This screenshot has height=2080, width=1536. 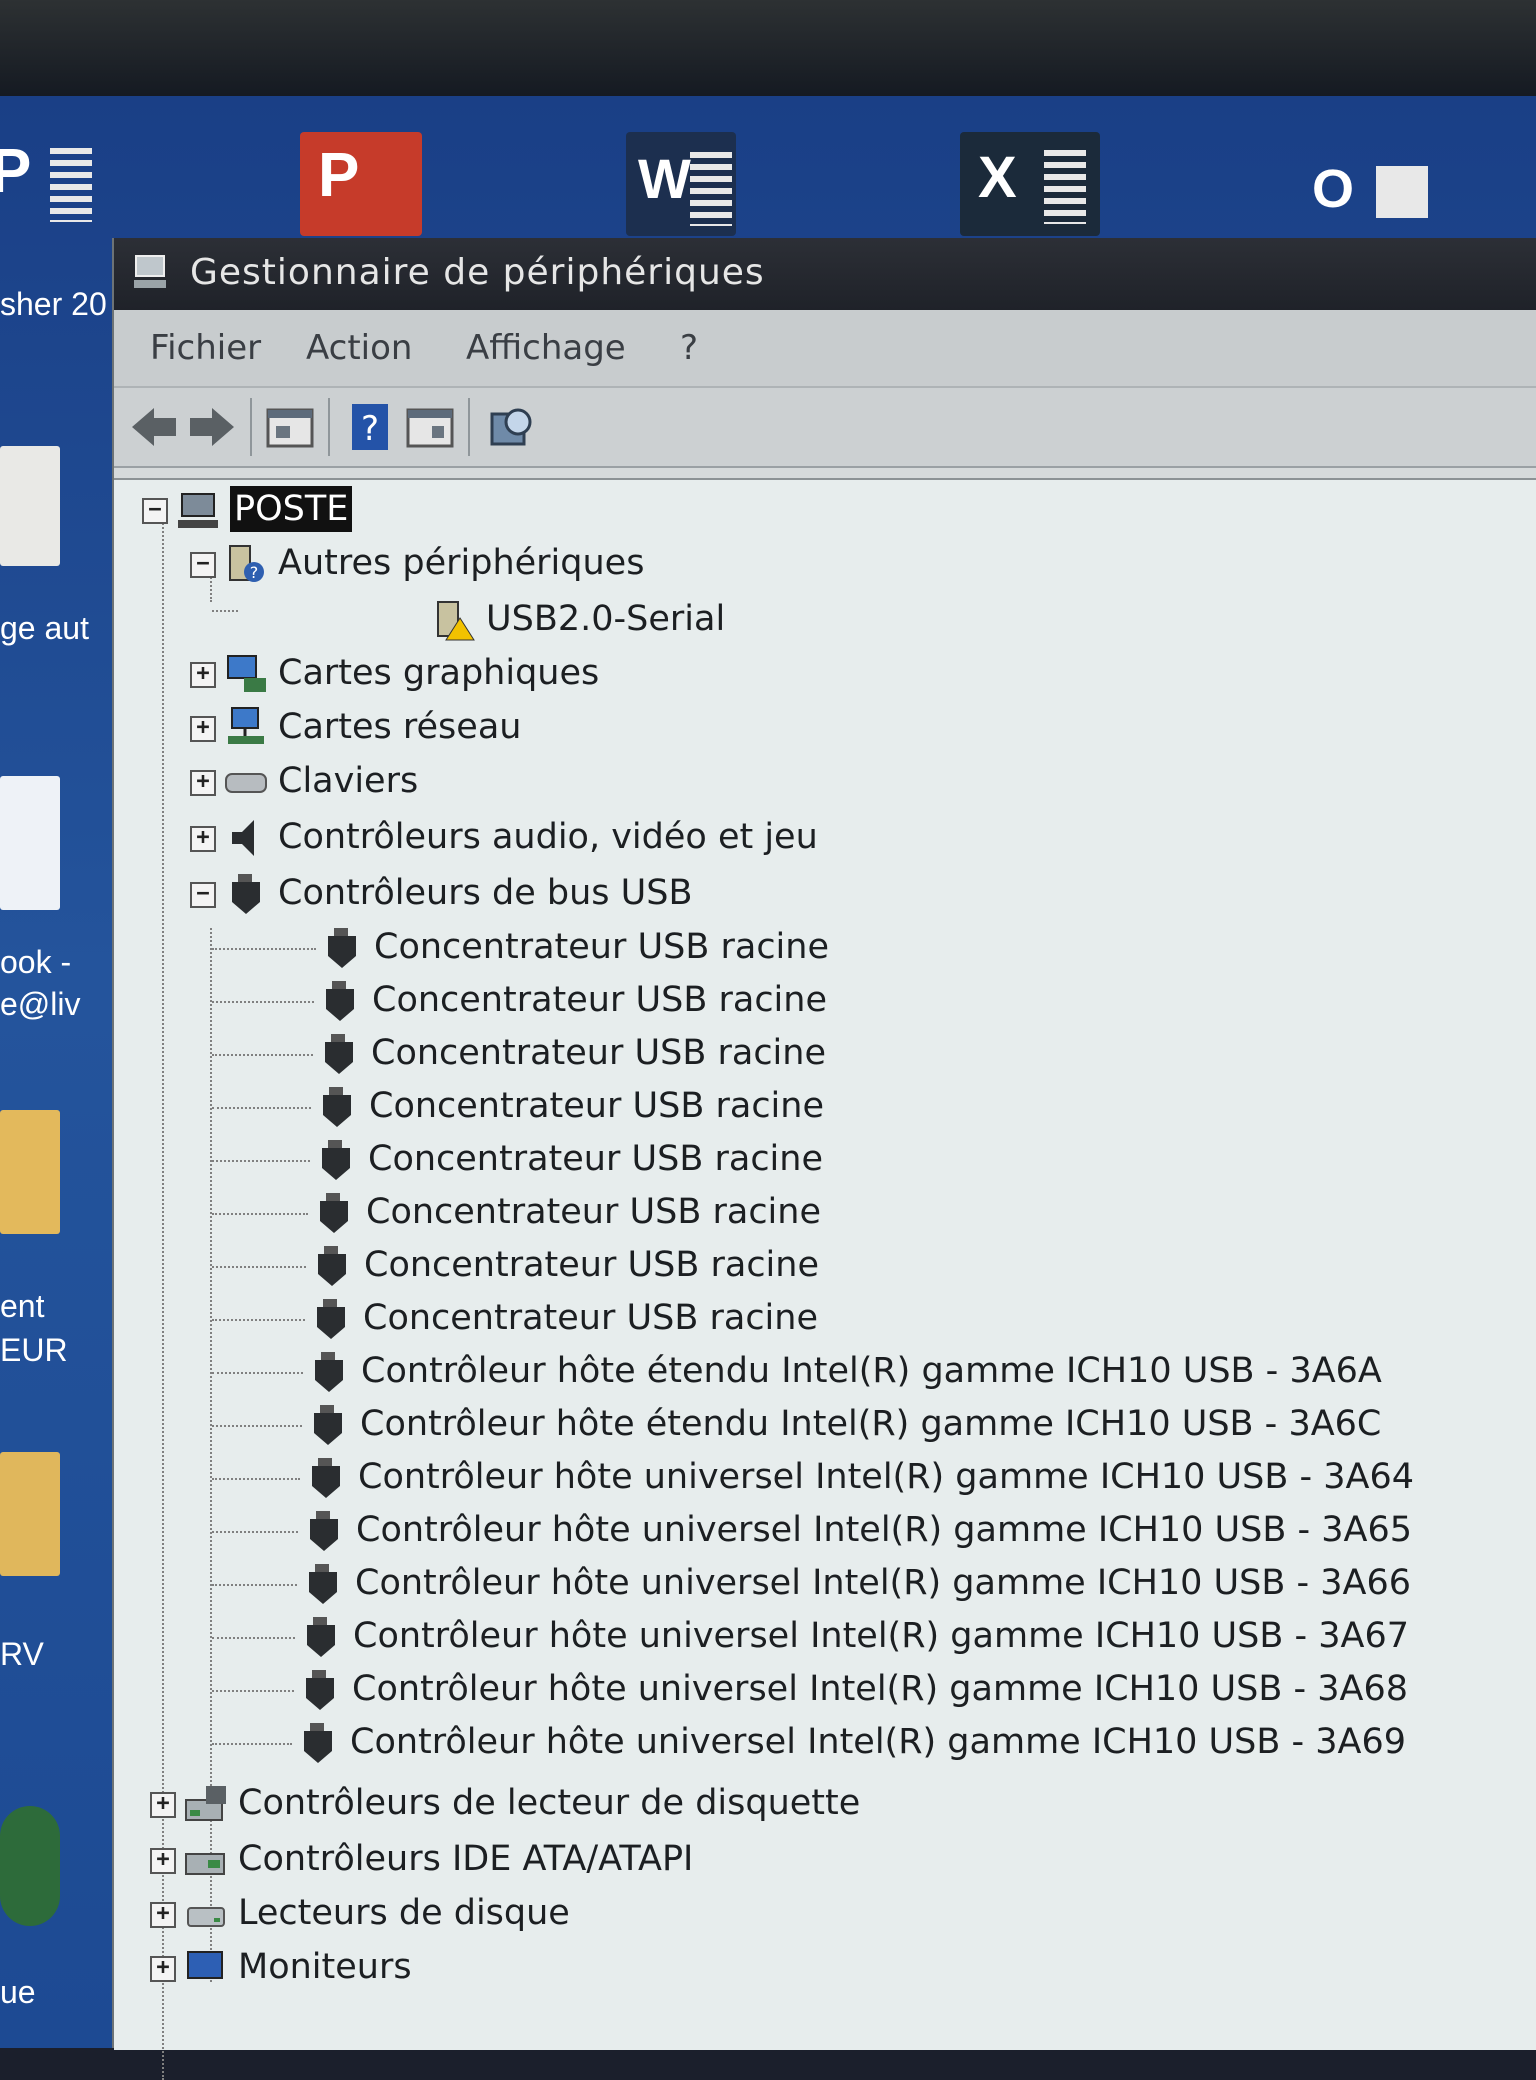 What do you see at coordinates (243, 838) in the screenshot?
I see `speaker-icon` at bounding box center [243, 838].